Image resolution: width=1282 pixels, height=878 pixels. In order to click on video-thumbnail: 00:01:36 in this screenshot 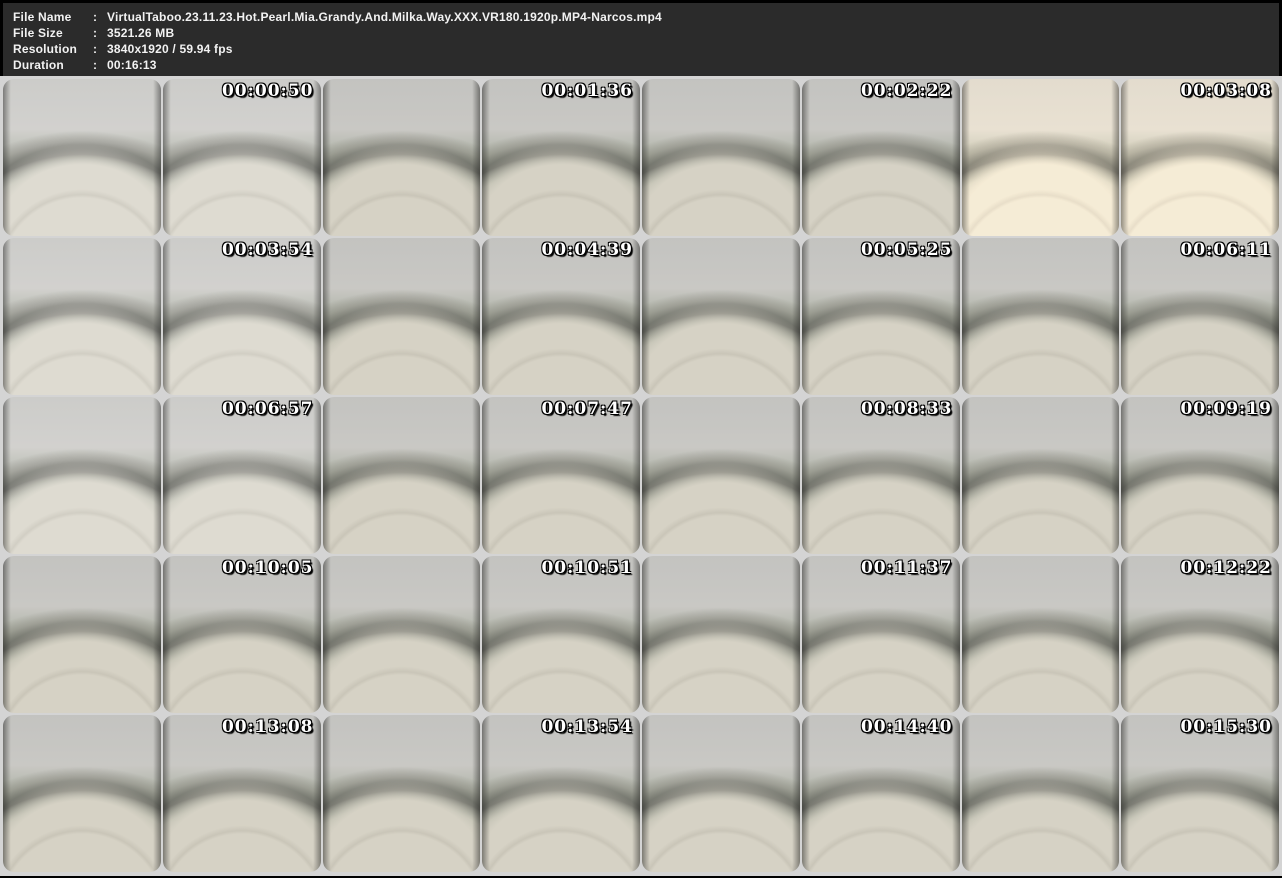, I will do `click(481, 157)`.